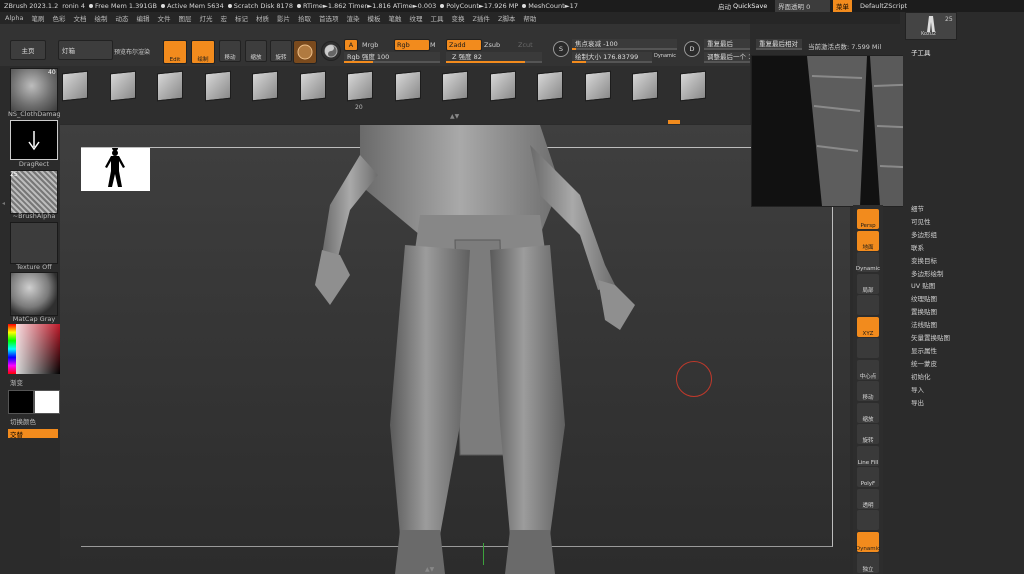 The image size is (1024, 574). Describe the element at coordinates (924, 324) in the screenshot. I see `tool-menu-item: 法线贴图` at that location.